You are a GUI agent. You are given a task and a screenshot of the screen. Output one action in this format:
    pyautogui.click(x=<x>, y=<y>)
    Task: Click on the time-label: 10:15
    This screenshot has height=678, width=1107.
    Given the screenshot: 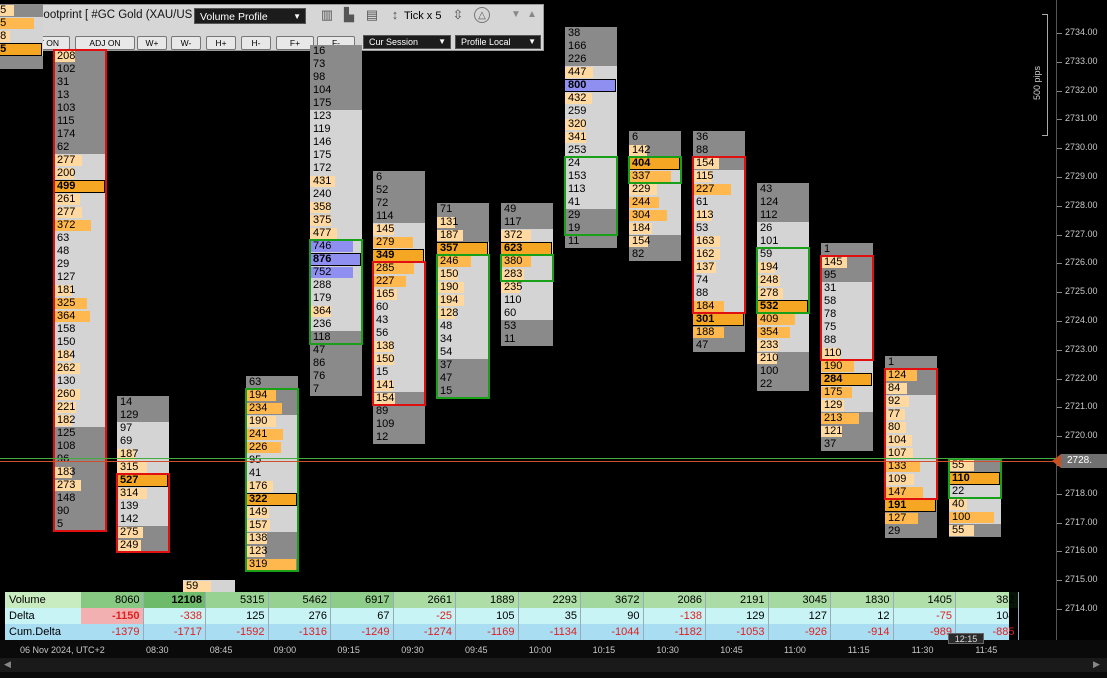 What is the action you would take?
    pyautogui.click(x=604, y=650)
    